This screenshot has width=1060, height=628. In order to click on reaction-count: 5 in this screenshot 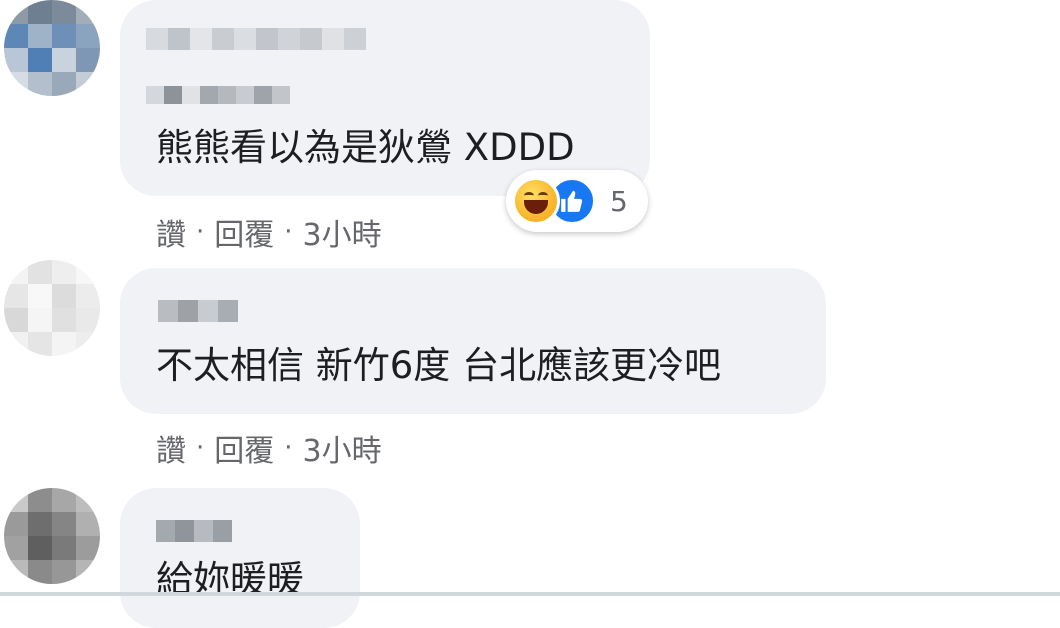, I will do `click(619, 201)`.